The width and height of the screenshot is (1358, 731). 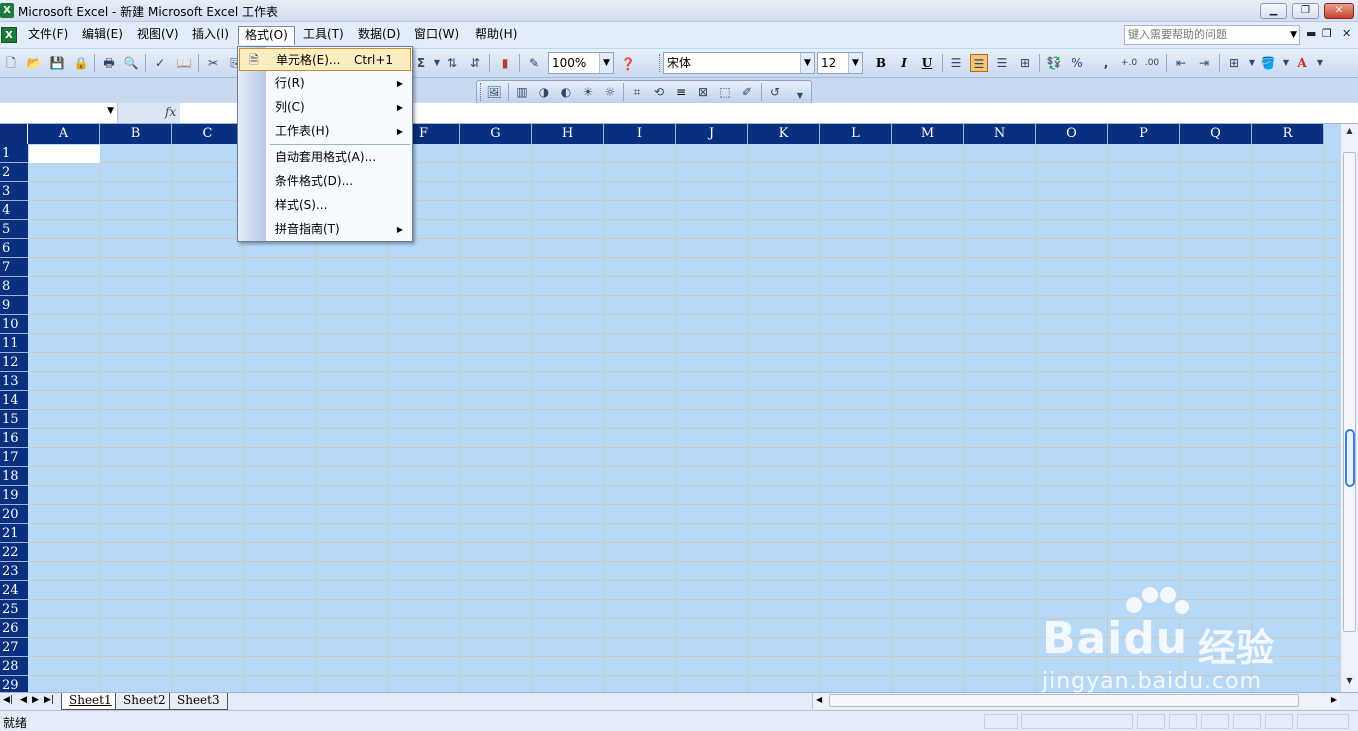 What do you see at coordinates (637, 92) in the screenshot?
I see `crop-icon: ⌗` at bounding box center [637, 92].